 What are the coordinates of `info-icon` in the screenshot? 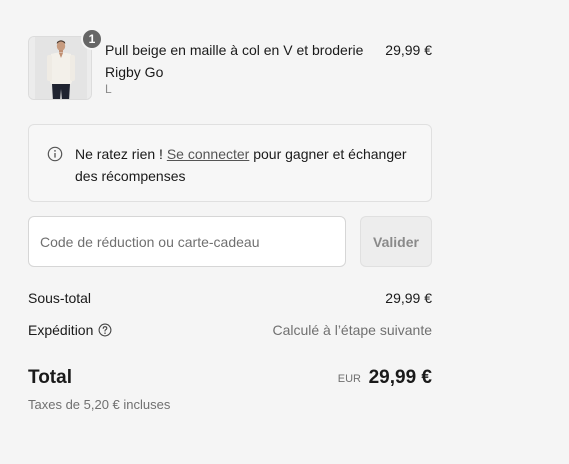 It's located at (55, 154).